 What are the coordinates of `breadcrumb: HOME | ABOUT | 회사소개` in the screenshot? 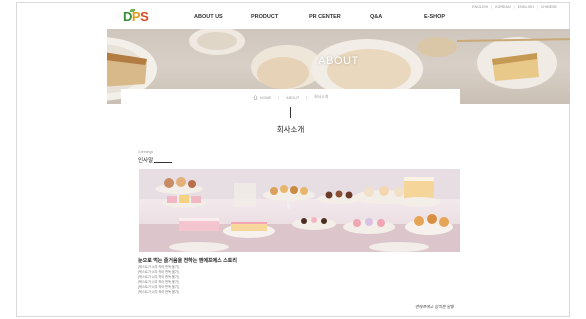 It's located at (290, 97).